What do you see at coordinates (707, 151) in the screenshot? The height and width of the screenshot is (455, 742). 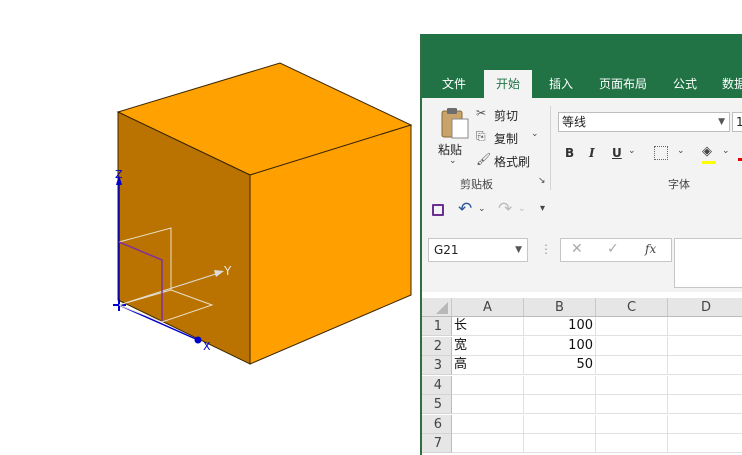 I see `fill-color-icon: ◈` at bounding box center [707, 151].